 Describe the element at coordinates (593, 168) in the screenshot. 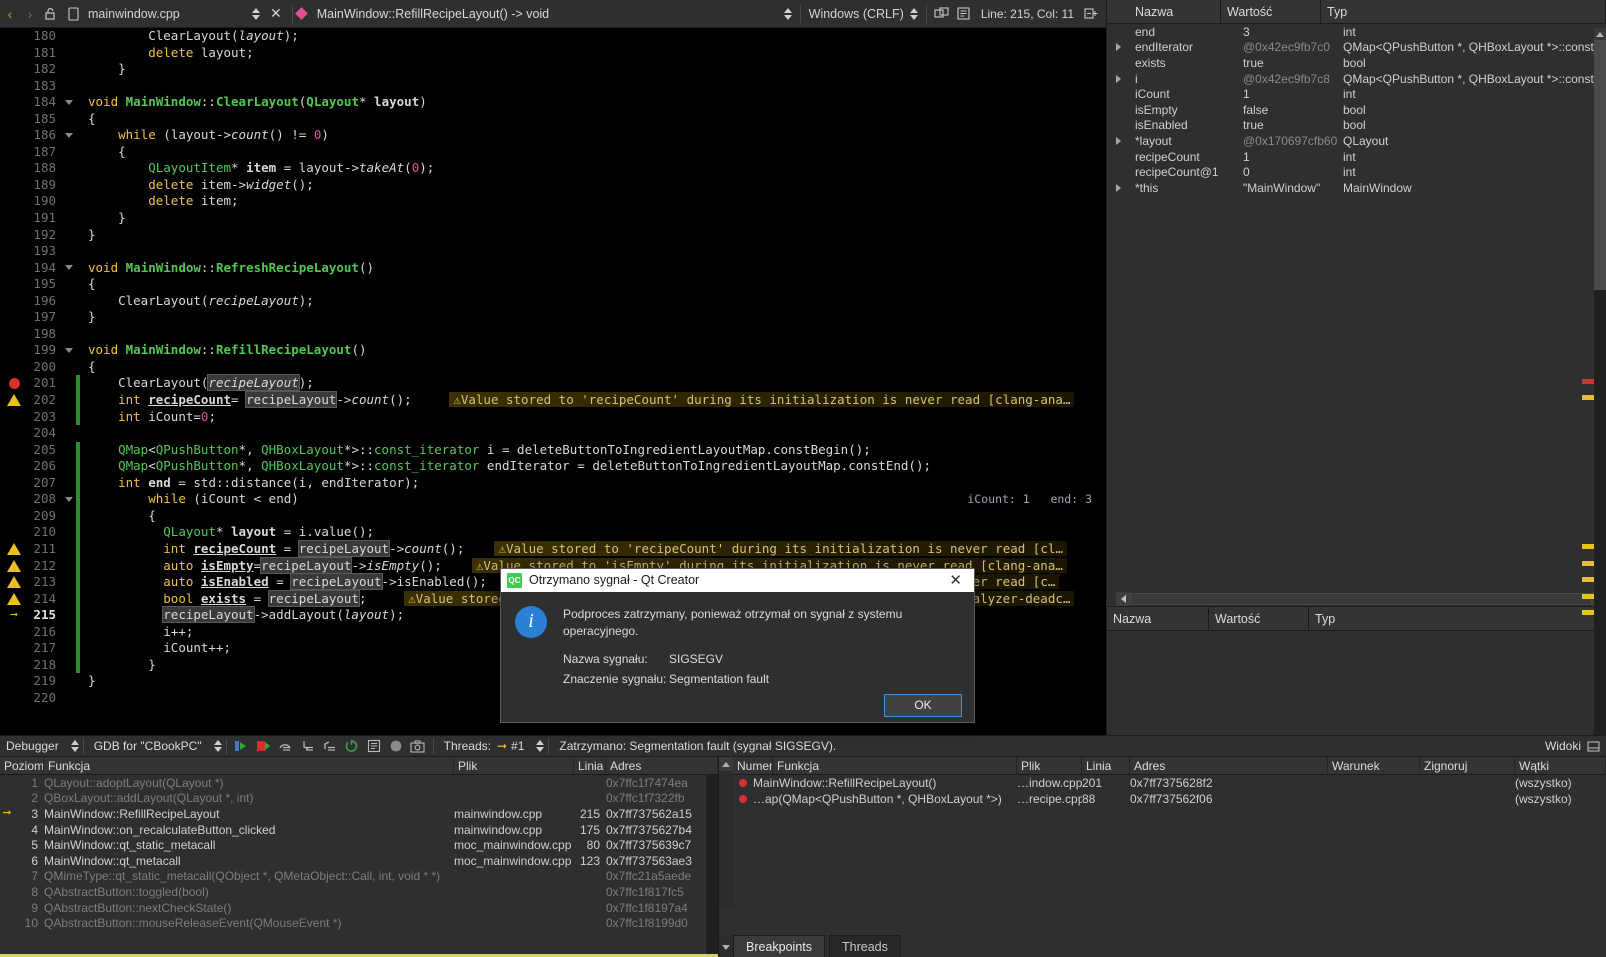

I see `code-text: QLayoutItem* item = layout->takeAt(0);` at that location.